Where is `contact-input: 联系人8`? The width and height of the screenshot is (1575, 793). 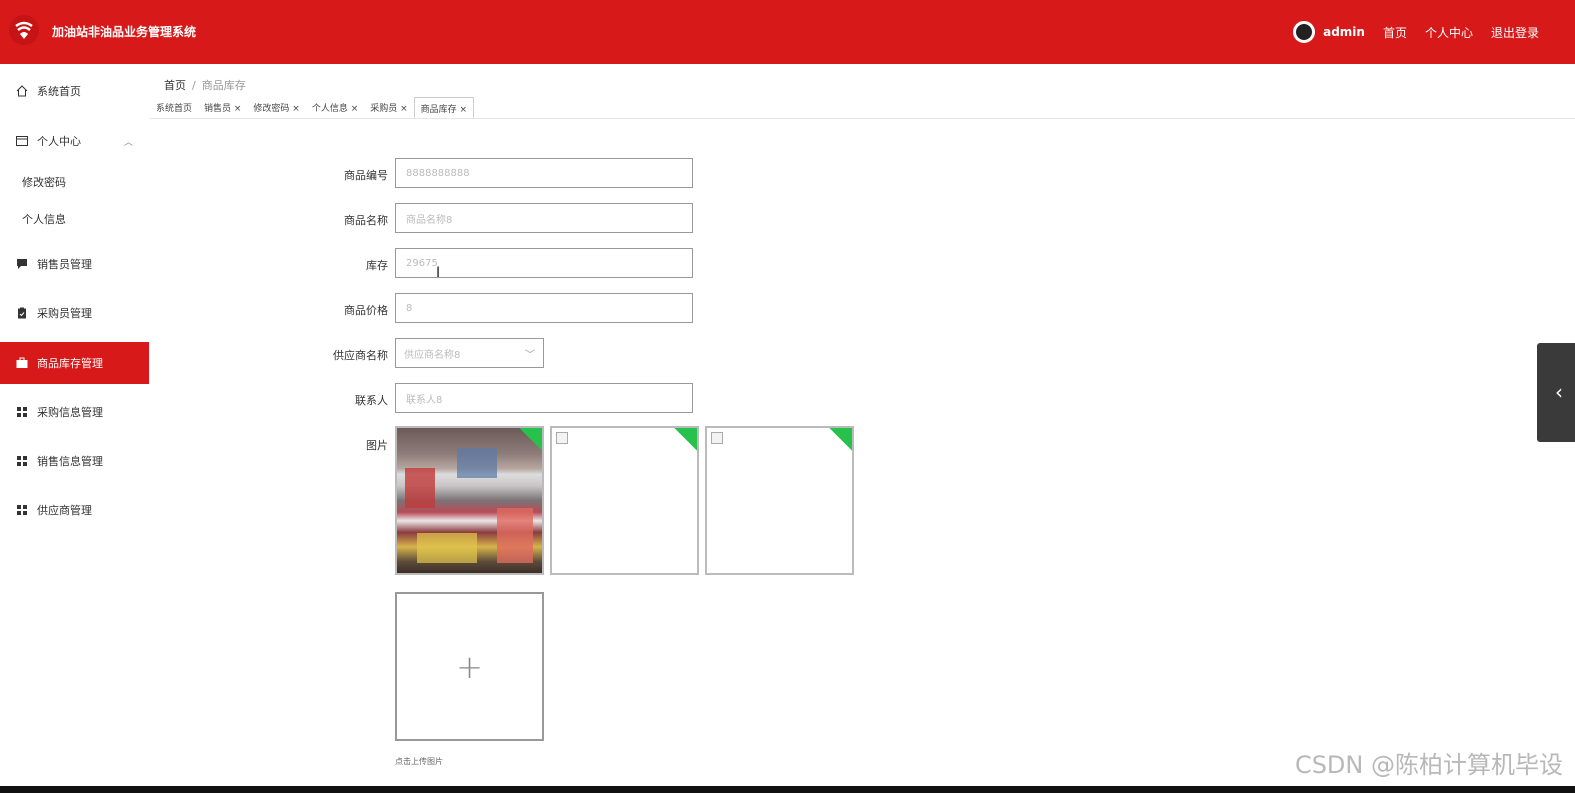 contact-input: 联系人8 is located at coordinates (544, 398).